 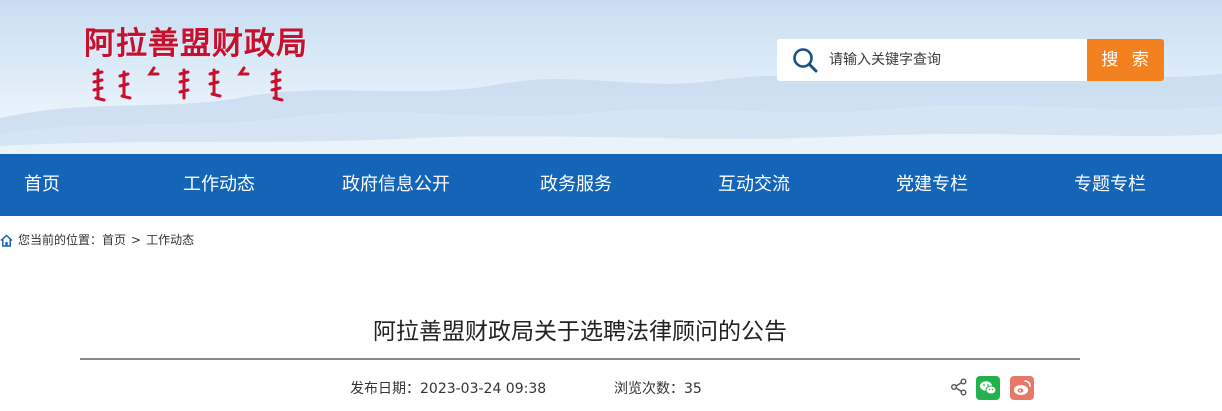 I want to click on nav-item-party-building: 党建专栏, so click(x=932, y=185).